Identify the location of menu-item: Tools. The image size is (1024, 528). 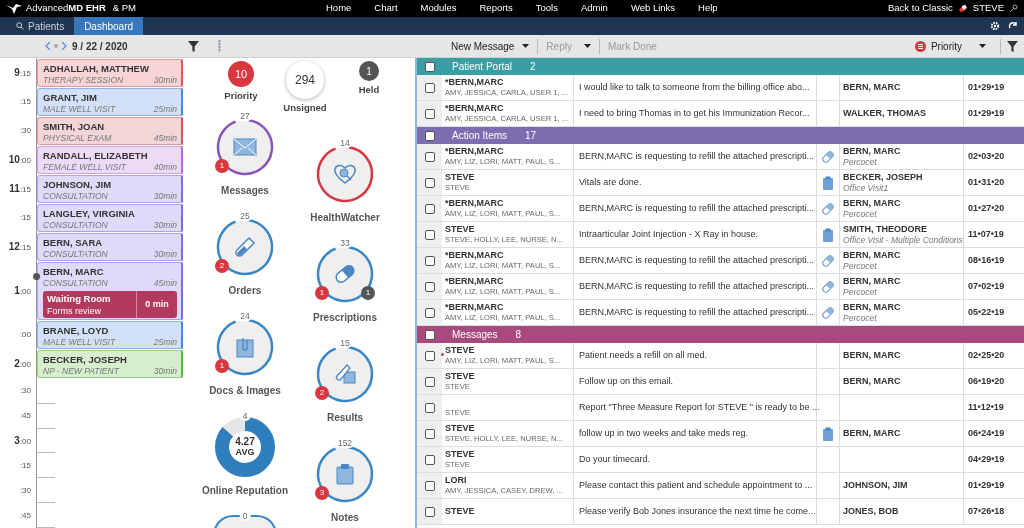
(546, 8).